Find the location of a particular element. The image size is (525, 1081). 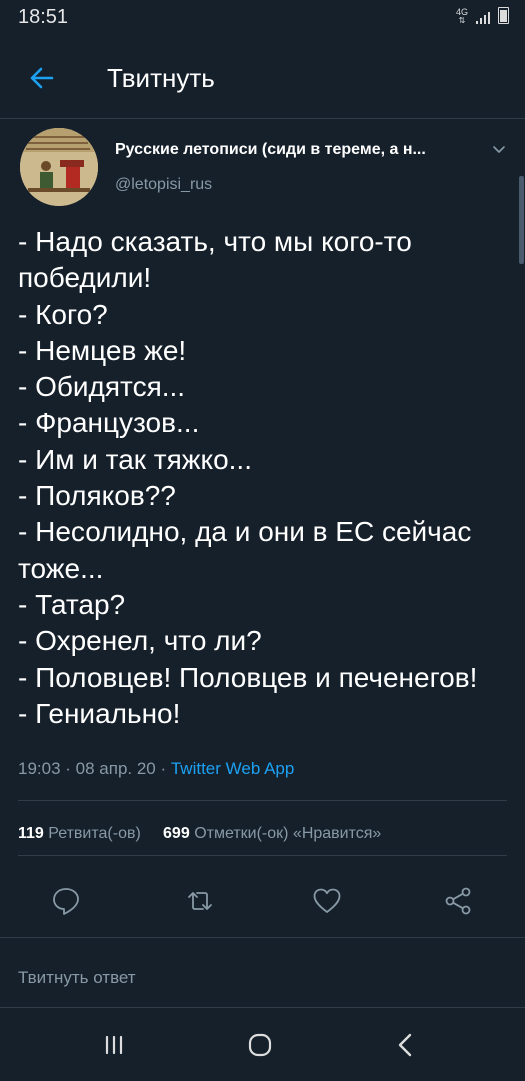

tweet-line: - Поляков?? is located at coordinates (97, 496).